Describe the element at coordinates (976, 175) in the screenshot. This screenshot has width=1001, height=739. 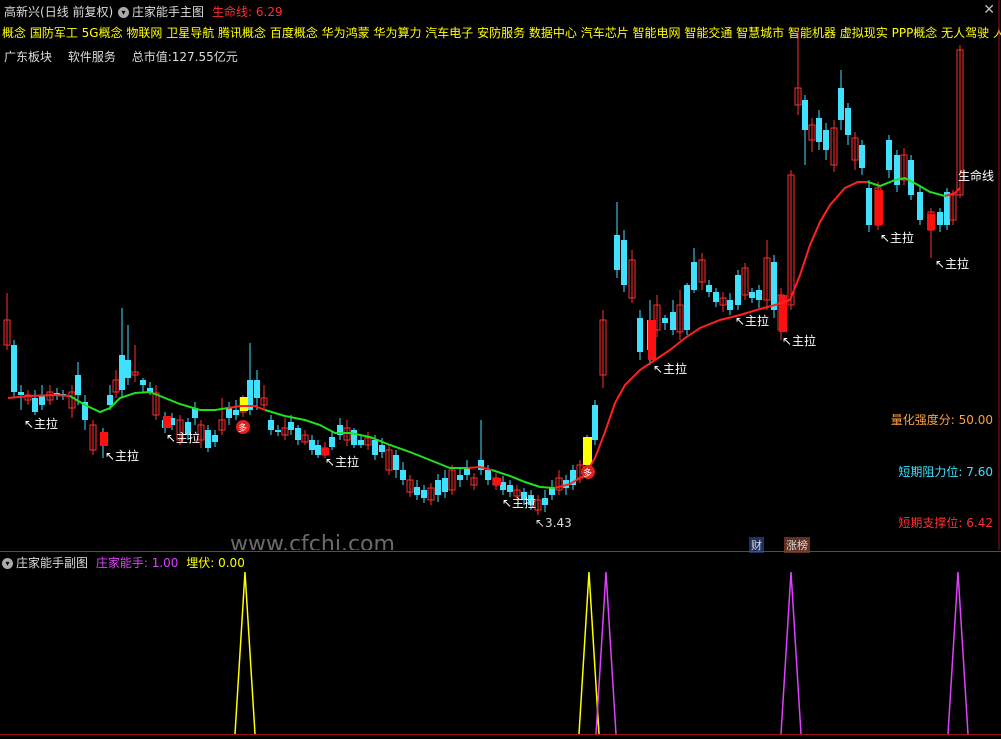
I see `life-line-end-label: 生命线` at that location.